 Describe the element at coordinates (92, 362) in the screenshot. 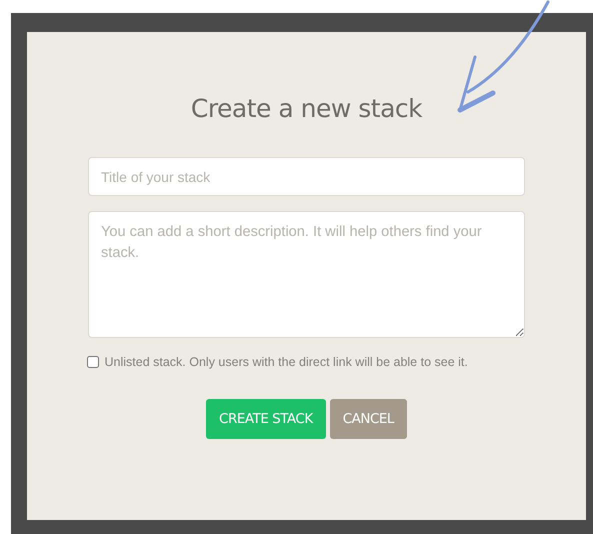

I see `unlisted-checkbox` at that location.